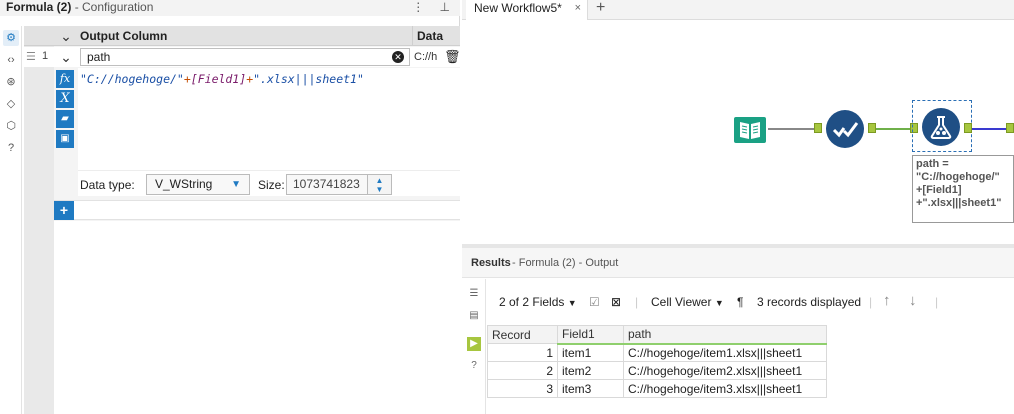 Image resolution: width=1014 pixels, height=414 pixels. What do you see at coordinates (725, 352) in the screenshot?
I see `path-cell: C://hogehoge/item1.xlsx|||sheet1` at bounding box center [725, 352].